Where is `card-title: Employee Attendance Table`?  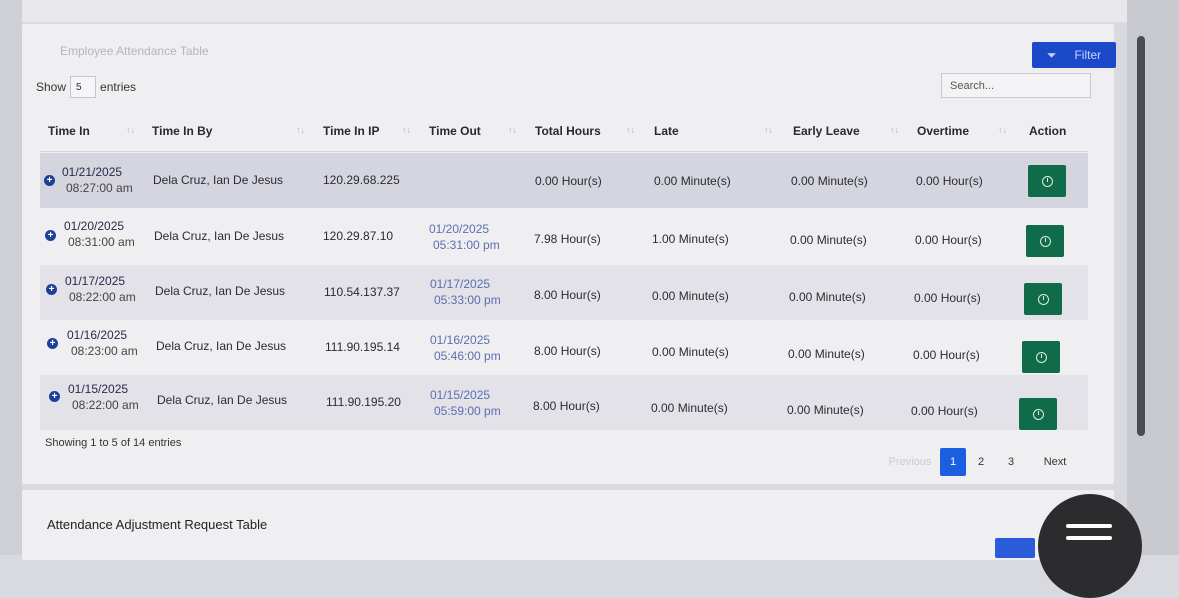
card-title: Employee Attendance Table is located at coordinates (134, 51).